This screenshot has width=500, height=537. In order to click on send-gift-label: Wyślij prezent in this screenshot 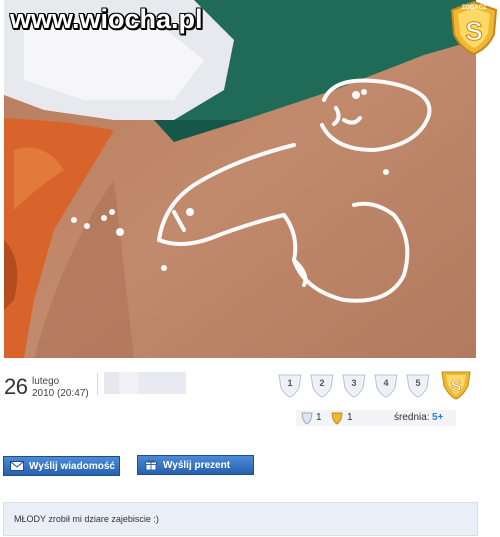, I will do `click(197, 465)`.